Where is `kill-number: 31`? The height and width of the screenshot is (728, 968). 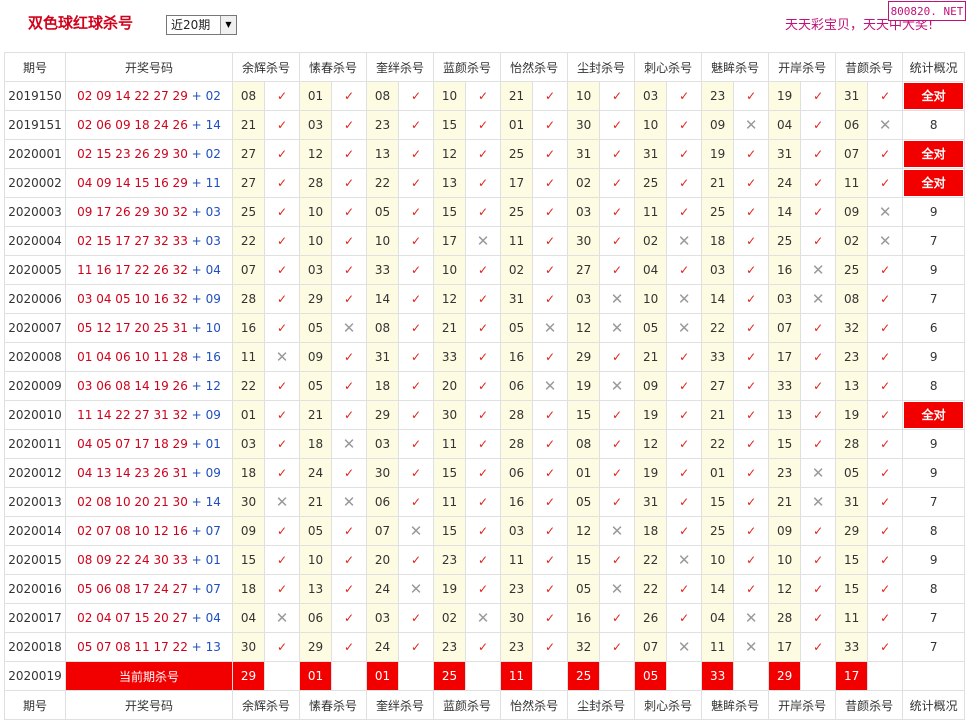 kill-number: 31 is located at coordinates (852, 96).